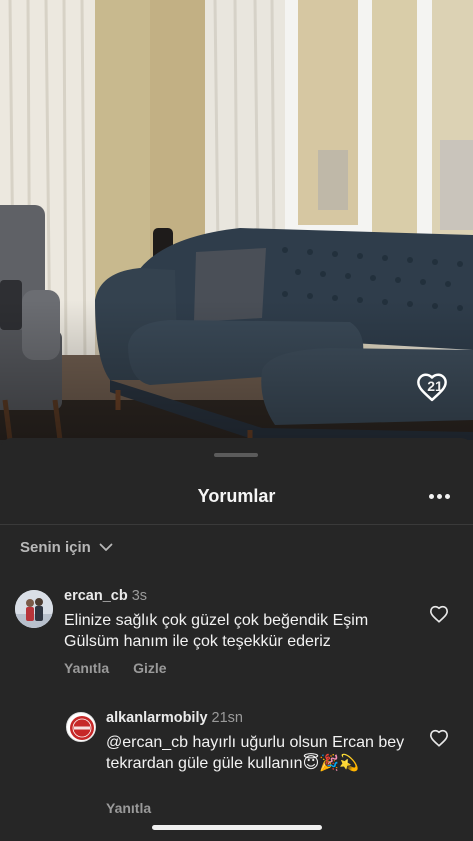 The image size is (473, 841). Describe the element at coordinates (139, 596) in the screenshot. I see `comment-time: 3s` at that location.